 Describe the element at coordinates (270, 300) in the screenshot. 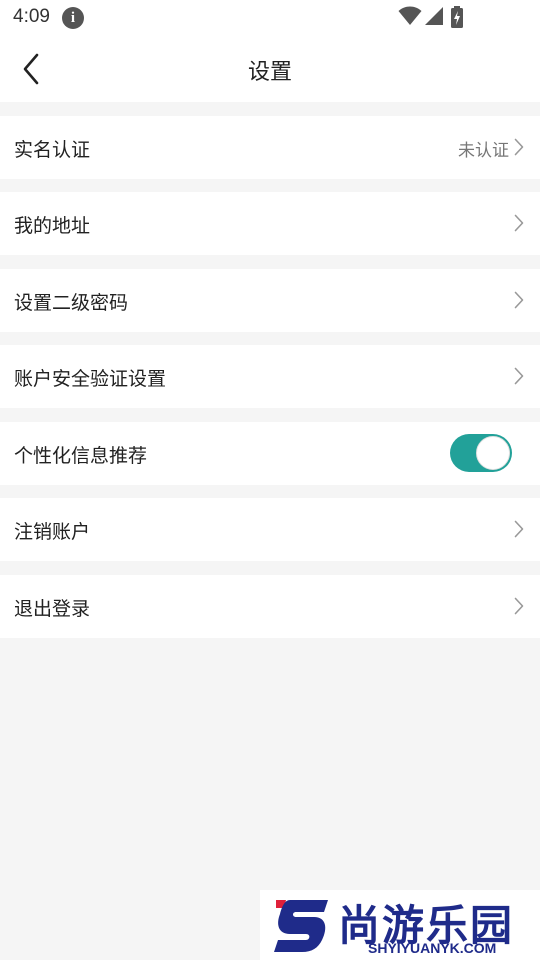

I see `row-secondary-password: 设置二级密码` at that location.